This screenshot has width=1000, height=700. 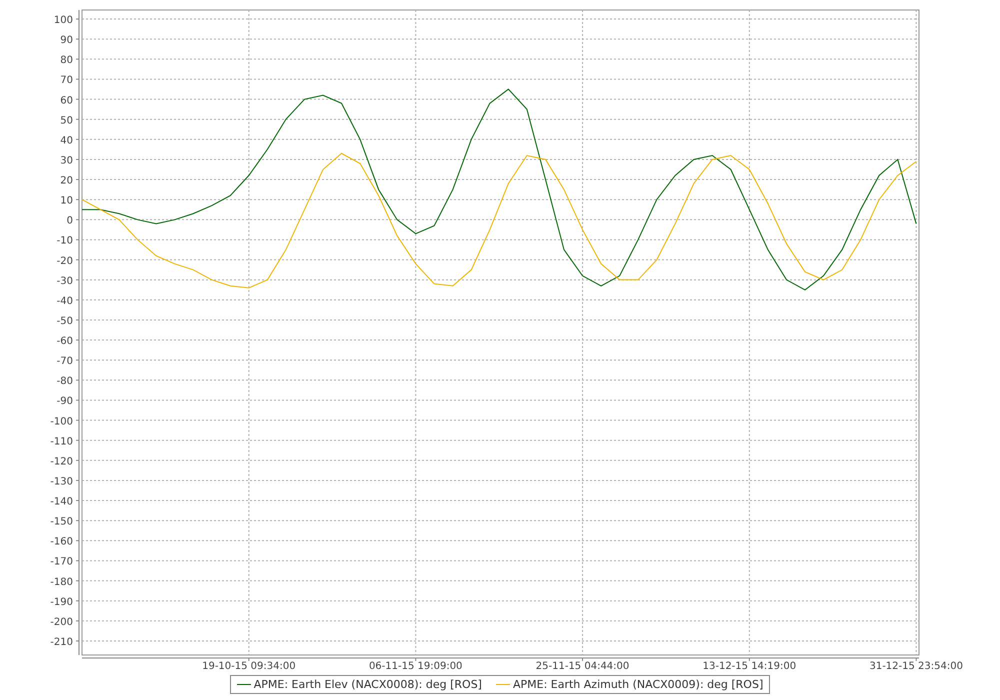 What do you see at coordinates (69, 221) in the screenshot?
I see `y-tick-label: 0` at bounding box center [69, 221].